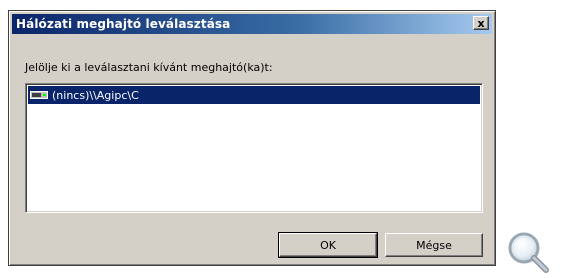  Describe the element at coordinates (527, 251) in the screenshot. I see `magnifier-icon` at that location.